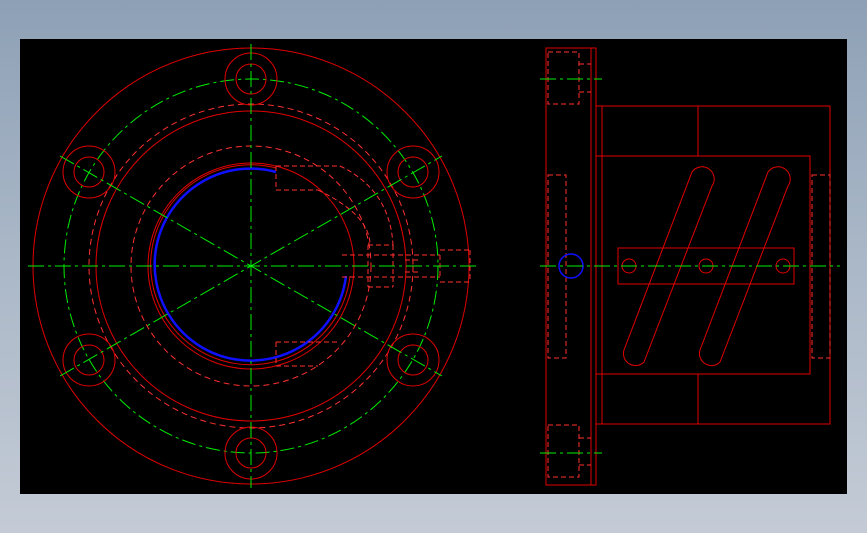 This screenshot has height=533, width=867. I want to click on bore-blue-arc, so click(250, 264).